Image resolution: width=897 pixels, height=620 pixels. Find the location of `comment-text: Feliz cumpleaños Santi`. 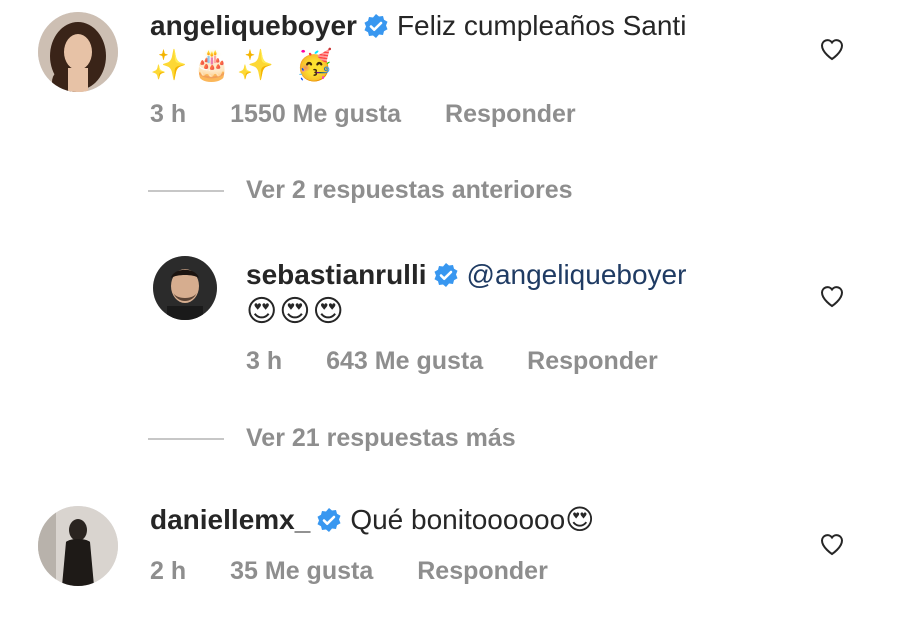

comment-text: Feliz cumpleaños Santi is located at coordinates (541, 25).